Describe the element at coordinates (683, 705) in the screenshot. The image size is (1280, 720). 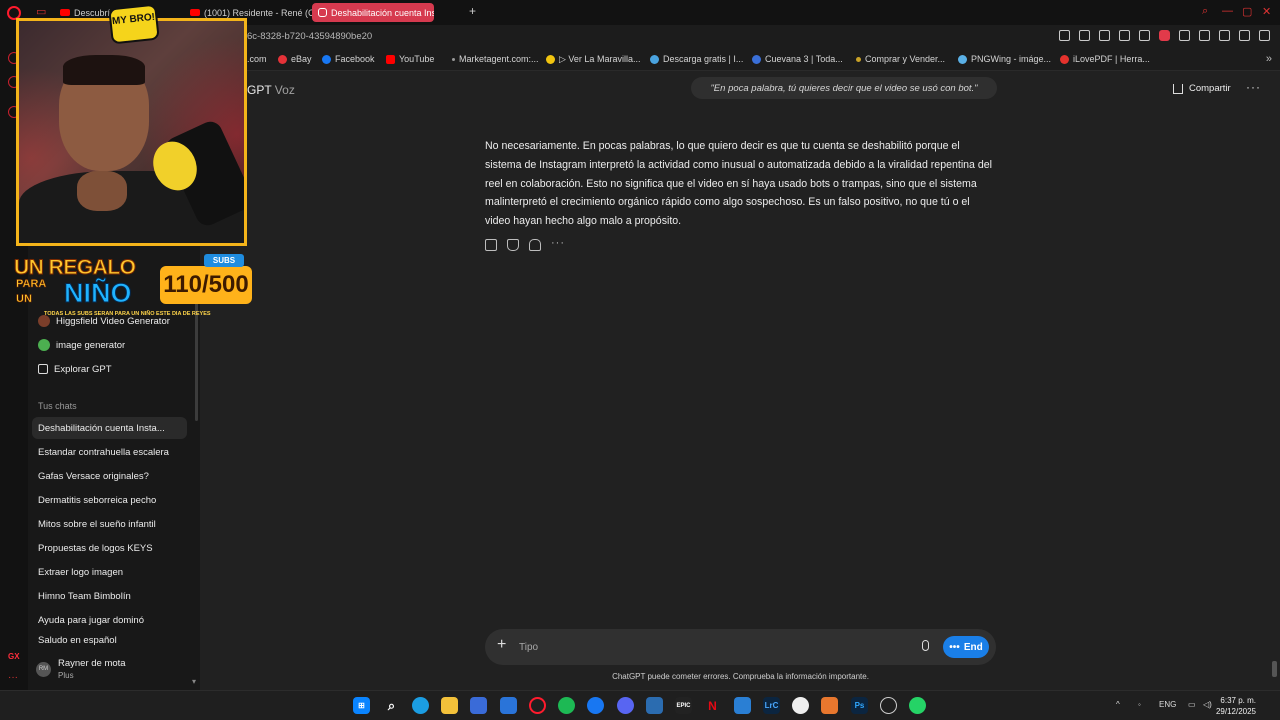
I see `epic-games-icon: EPIC` at that location.